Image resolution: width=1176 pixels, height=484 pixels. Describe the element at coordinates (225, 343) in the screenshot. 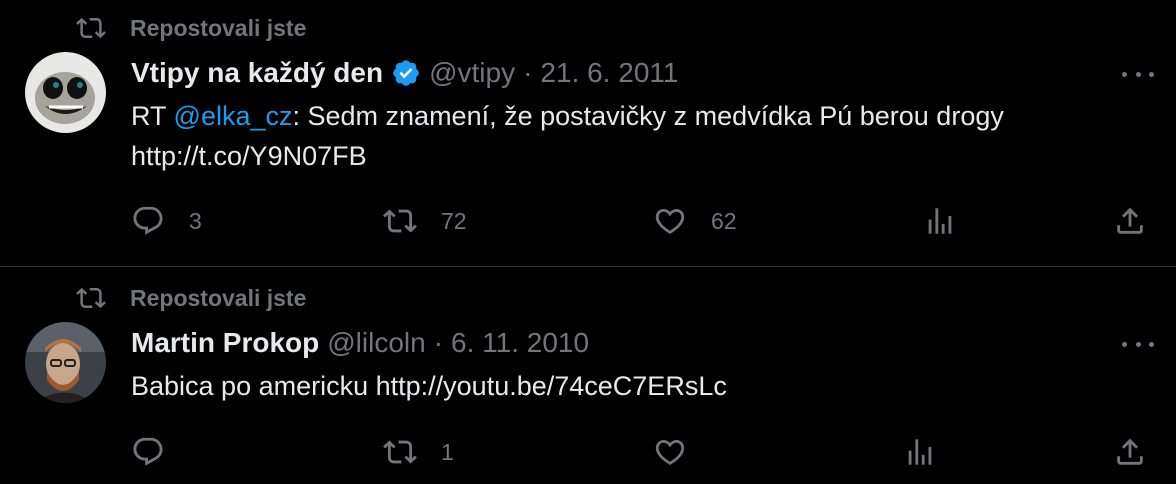

I see `author-name: Martin Prokop` at that location.